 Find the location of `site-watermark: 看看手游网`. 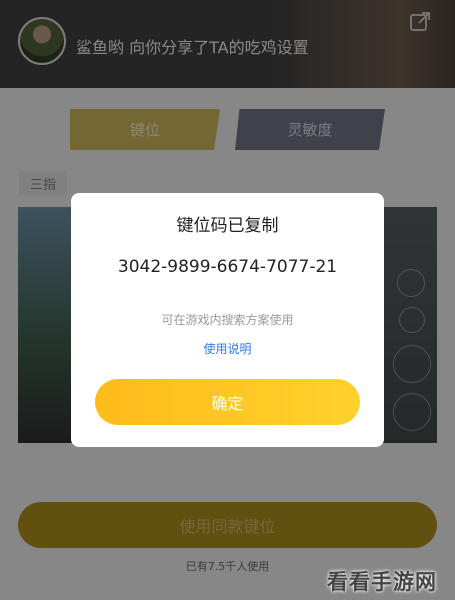

site-watermark: 看看手游网 is located at coordinates (382, 582).